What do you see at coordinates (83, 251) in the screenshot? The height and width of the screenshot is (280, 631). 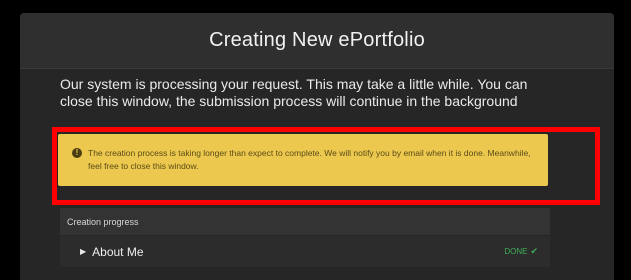 I see `chevron-right-icon: ▶` at bounding box center [83, 251].